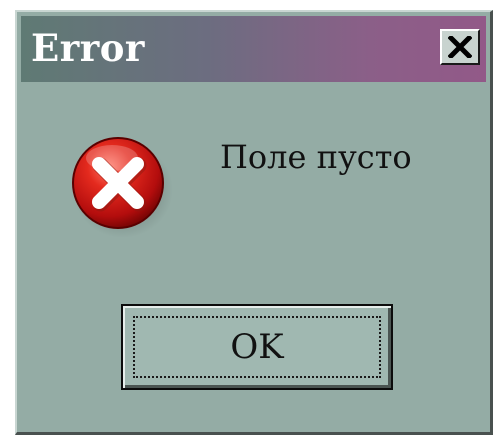  Describe the element at coordinates (120, 185) in the screenshot. I see `error-icon` at that location.